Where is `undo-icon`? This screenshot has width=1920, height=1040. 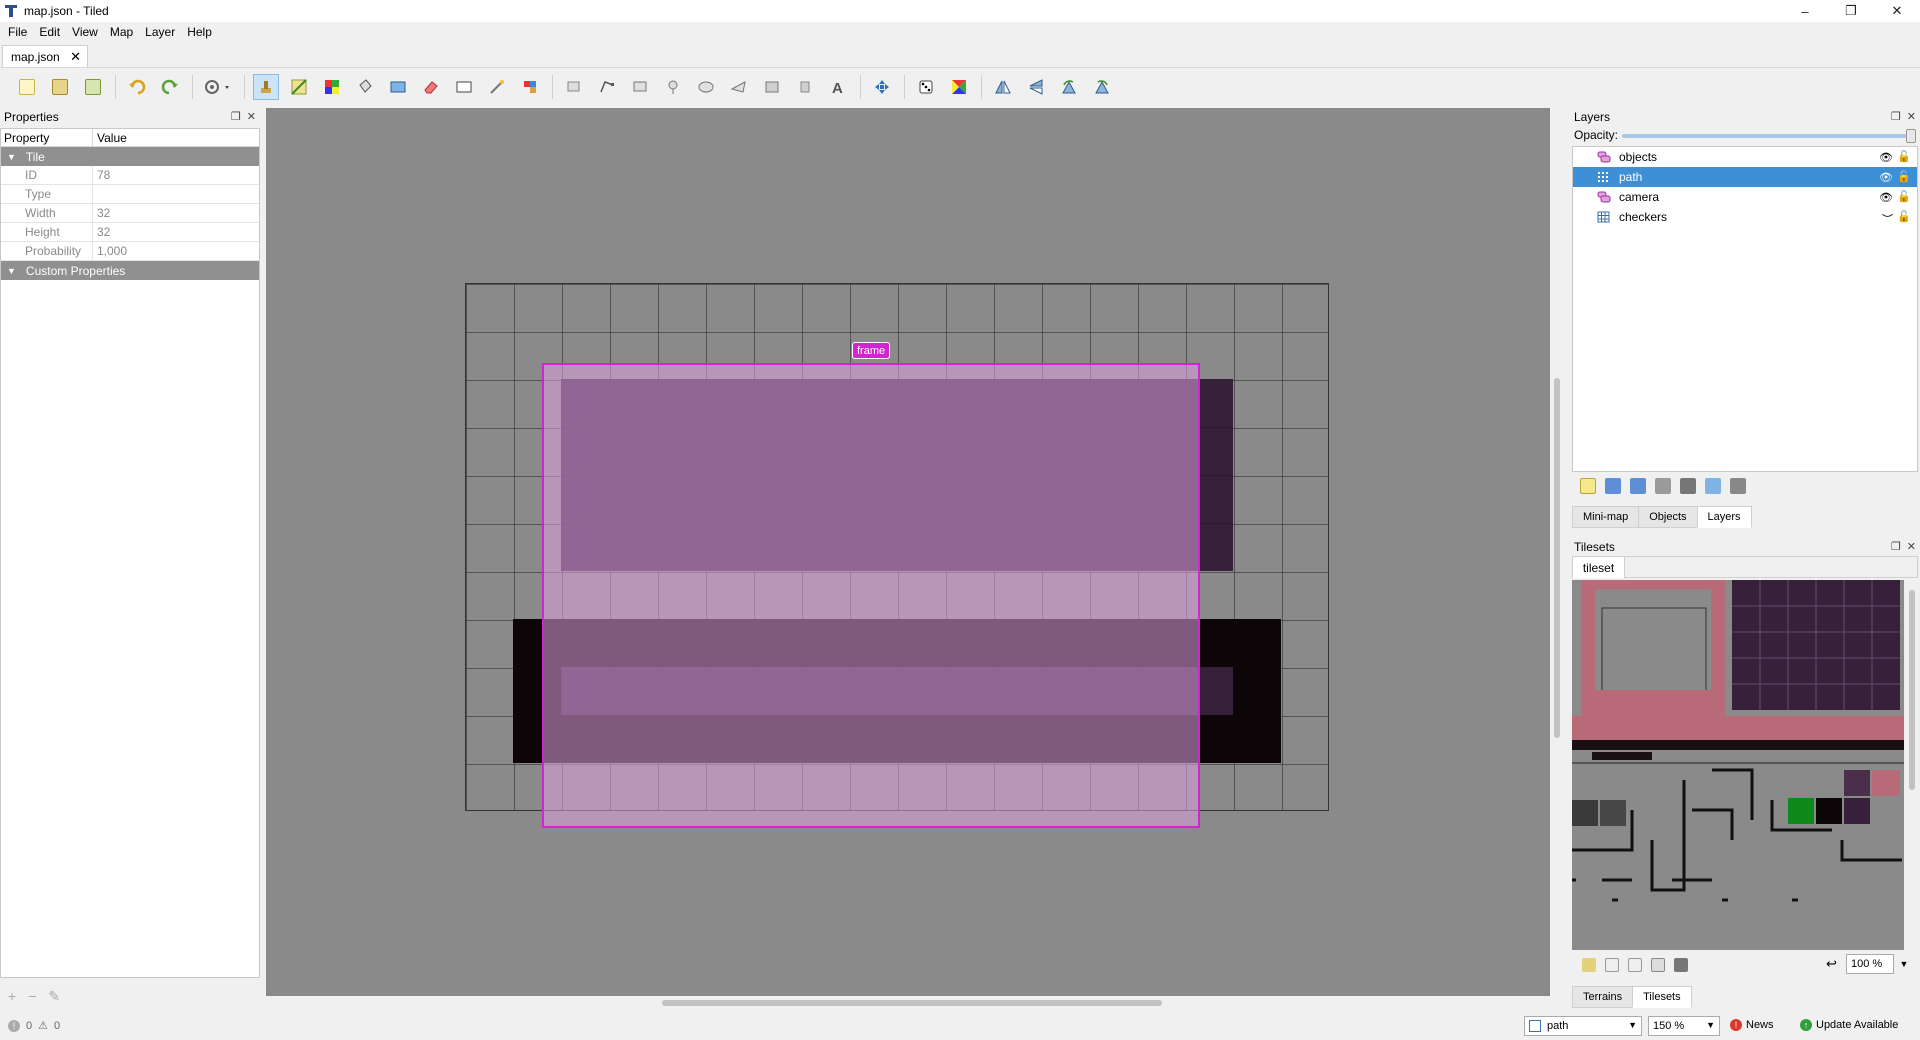
undo-icon is located at coordinates (137, 87).